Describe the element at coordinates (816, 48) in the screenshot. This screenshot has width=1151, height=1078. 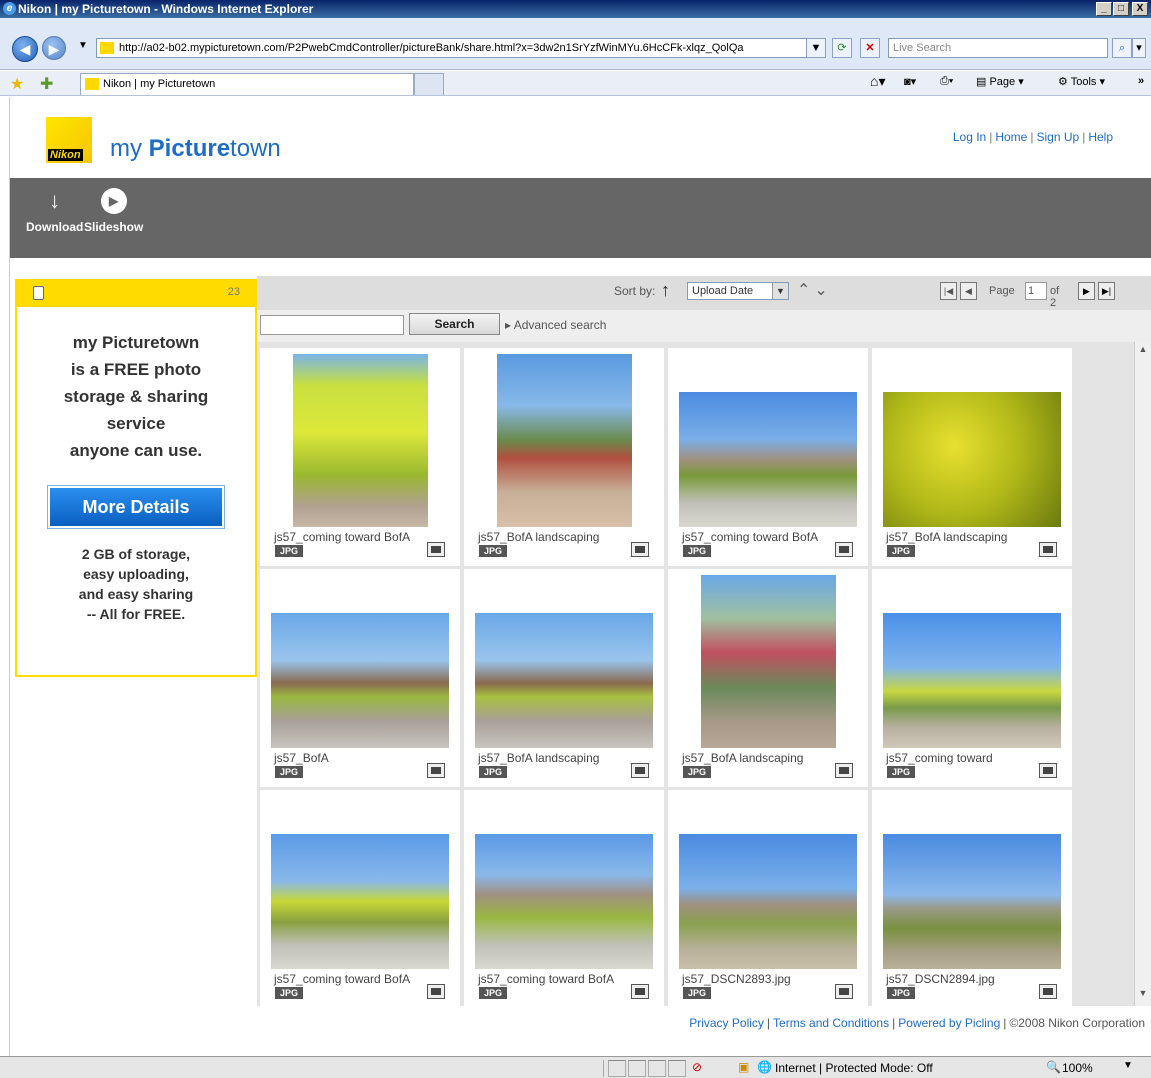
I see `url-dropdown-icon: ▼` at that location.